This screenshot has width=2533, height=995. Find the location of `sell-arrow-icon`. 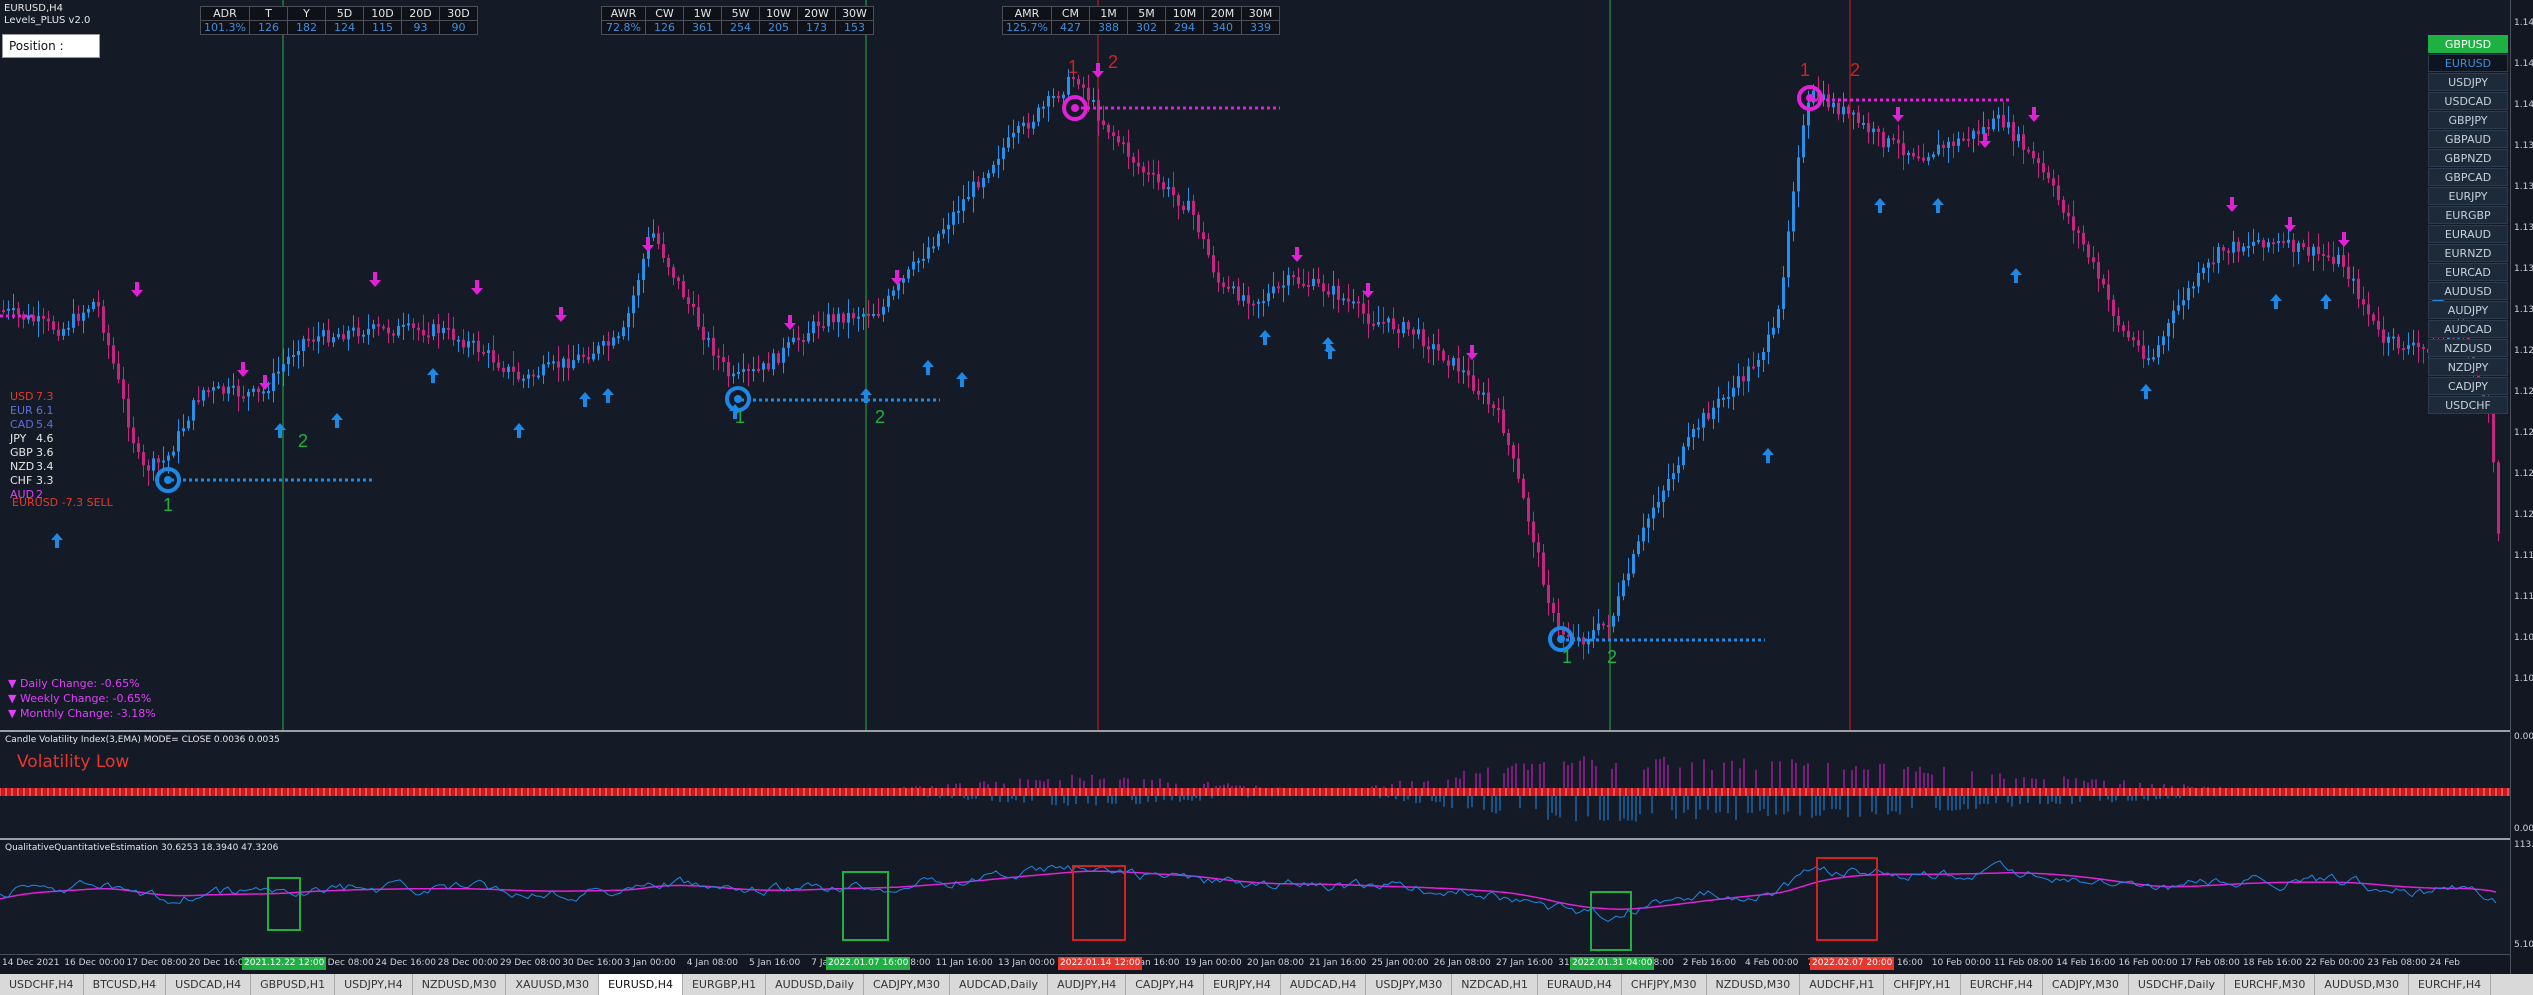

sell-arrow-icon is located at coordinates (897, 277).